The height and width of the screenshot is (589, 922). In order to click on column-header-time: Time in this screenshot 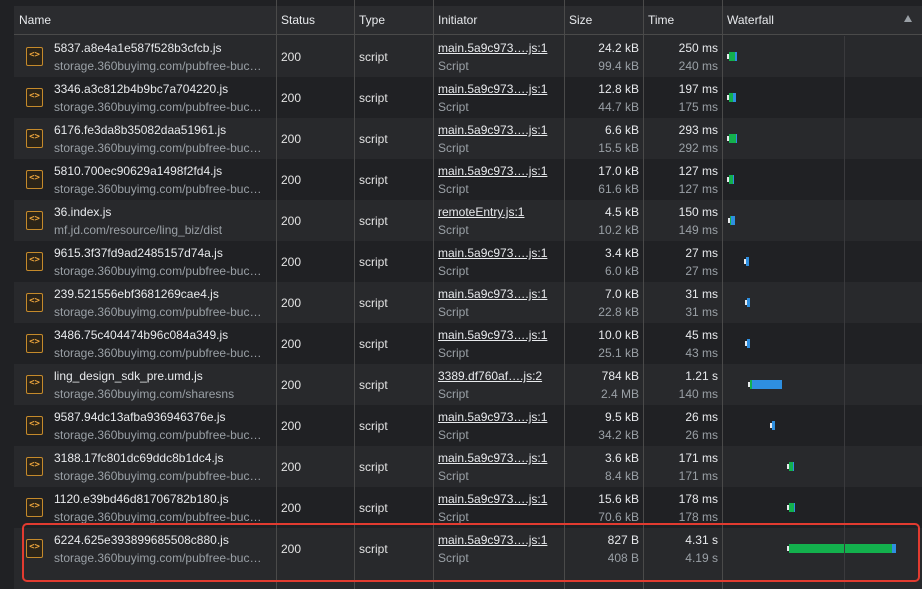, I will do `click(682, 20)`.